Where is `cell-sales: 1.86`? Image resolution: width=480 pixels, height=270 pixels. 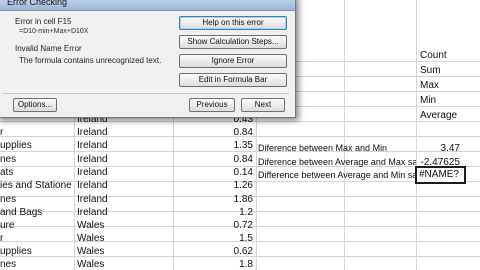 cell-sales: 1.86 is located at coordinates (214, 199).